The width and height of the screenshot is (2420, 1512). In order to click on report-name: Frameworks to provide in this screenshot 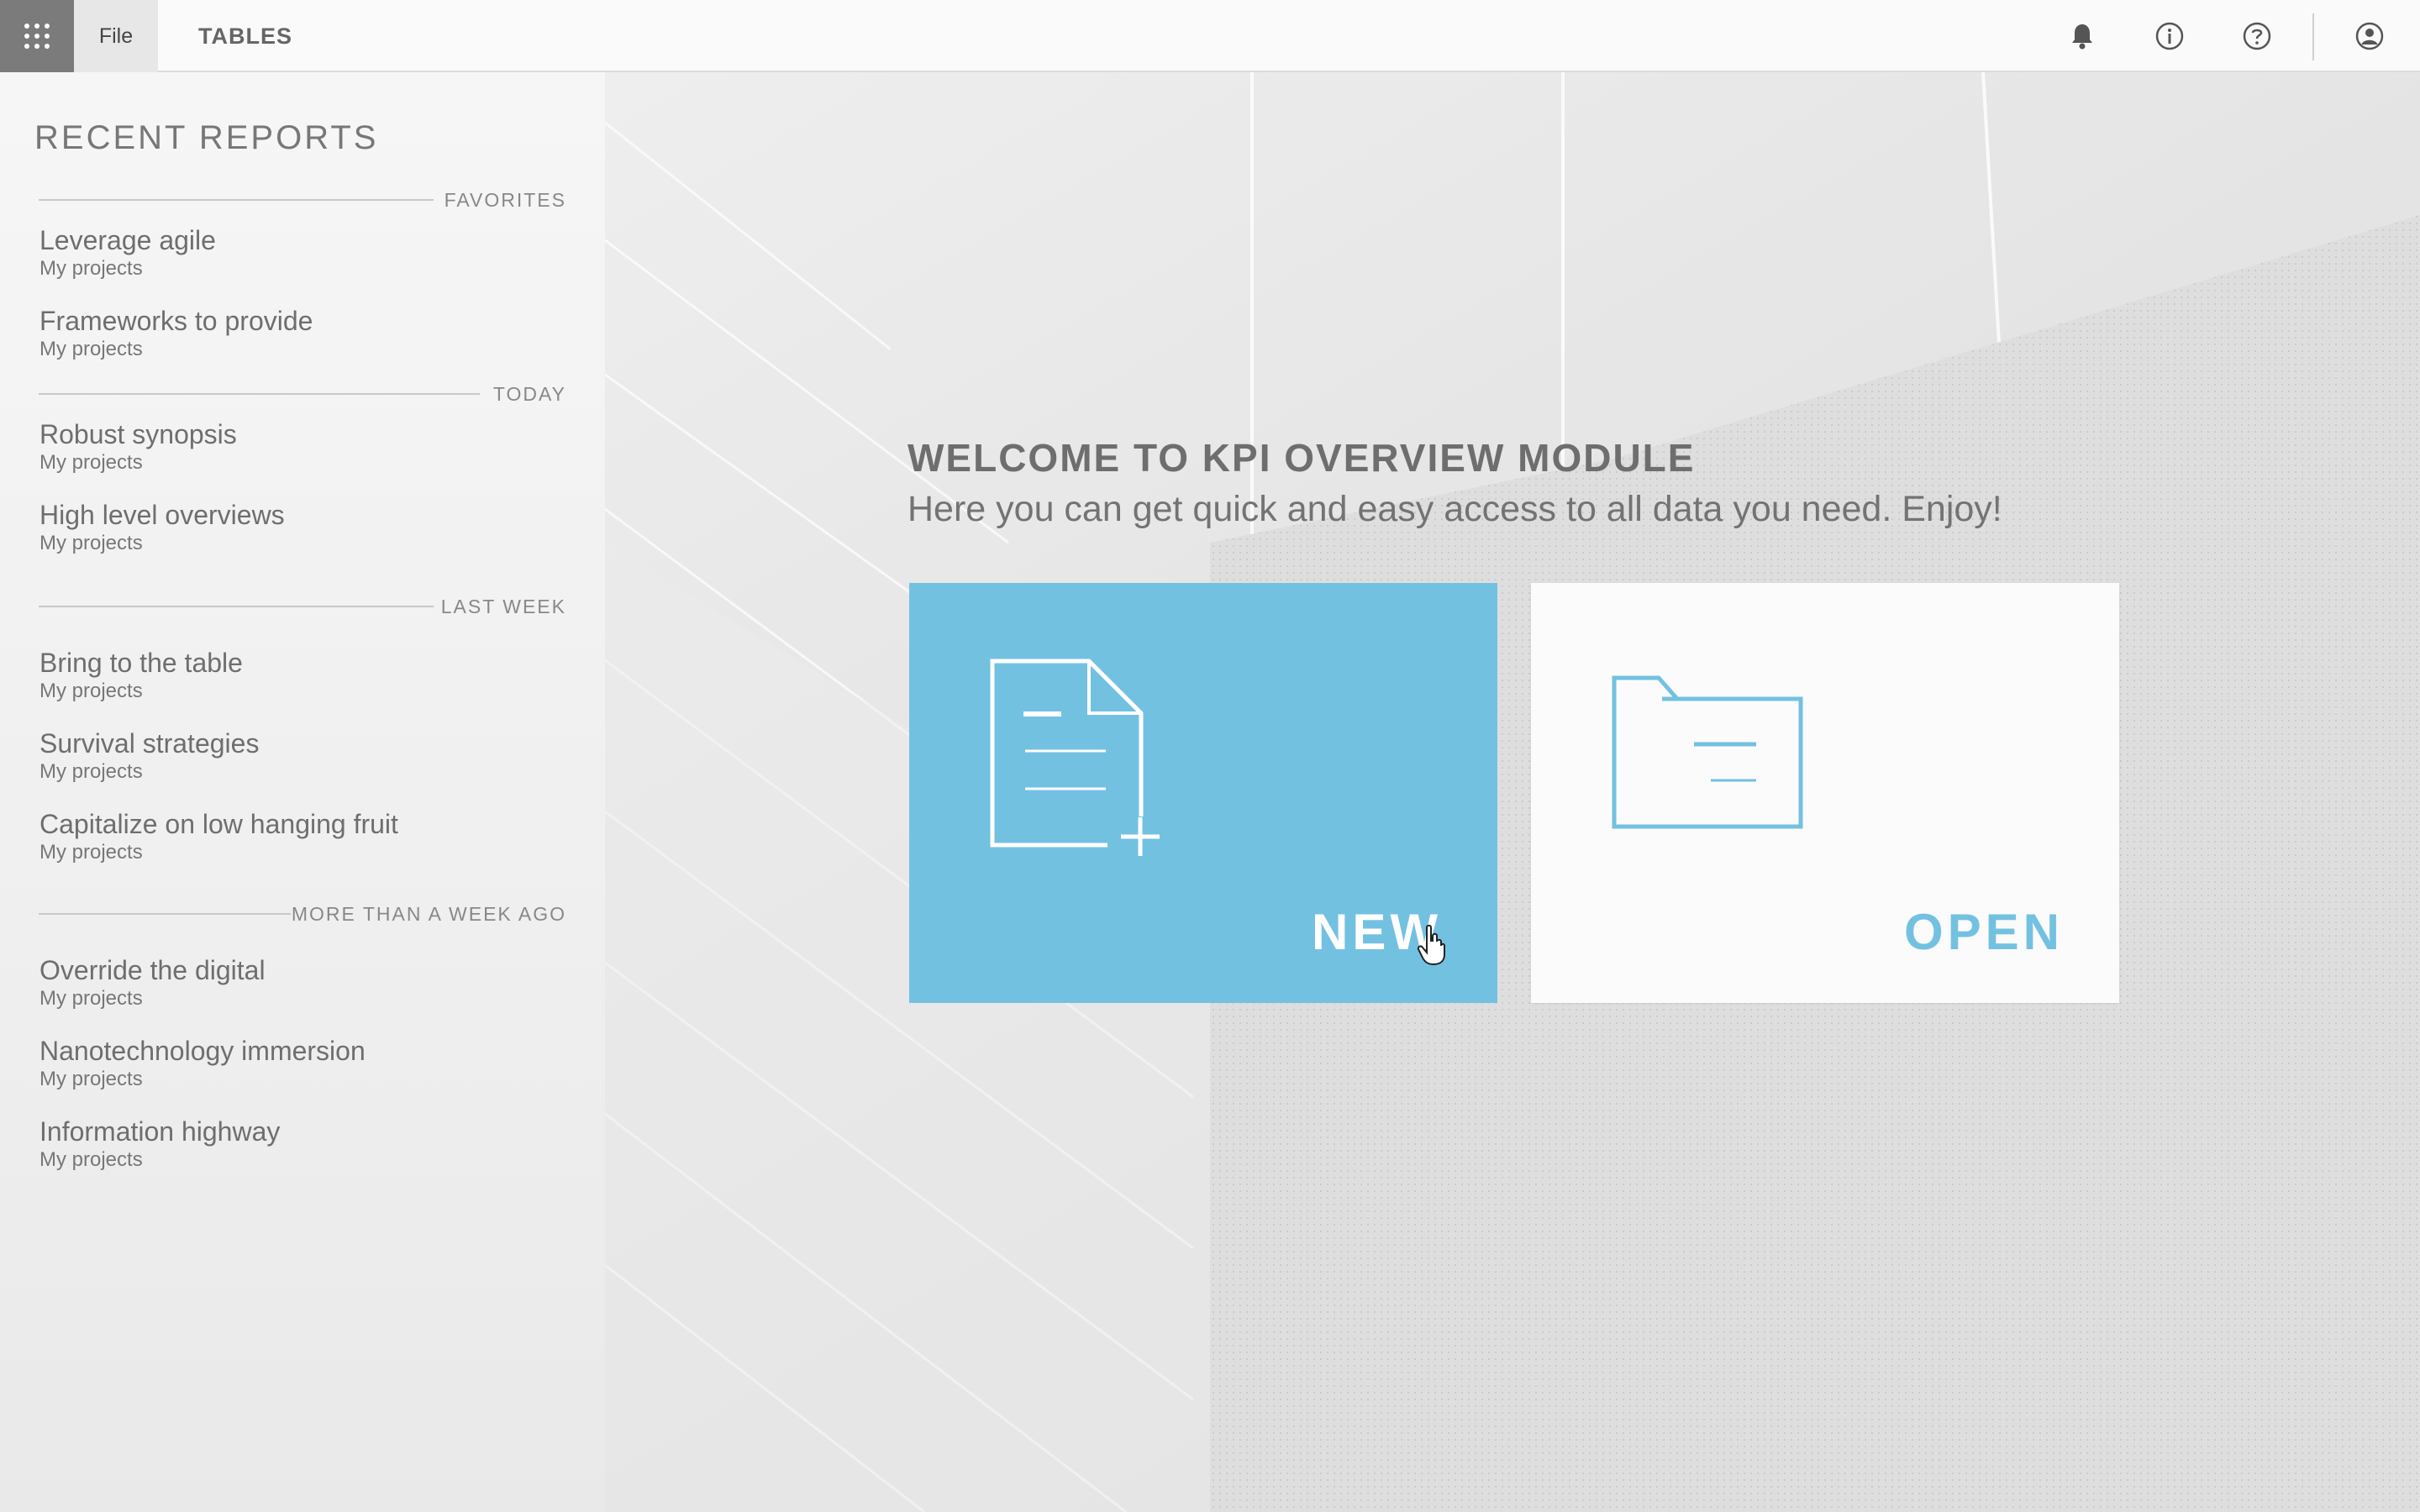, I will do `click(176, 321)`.